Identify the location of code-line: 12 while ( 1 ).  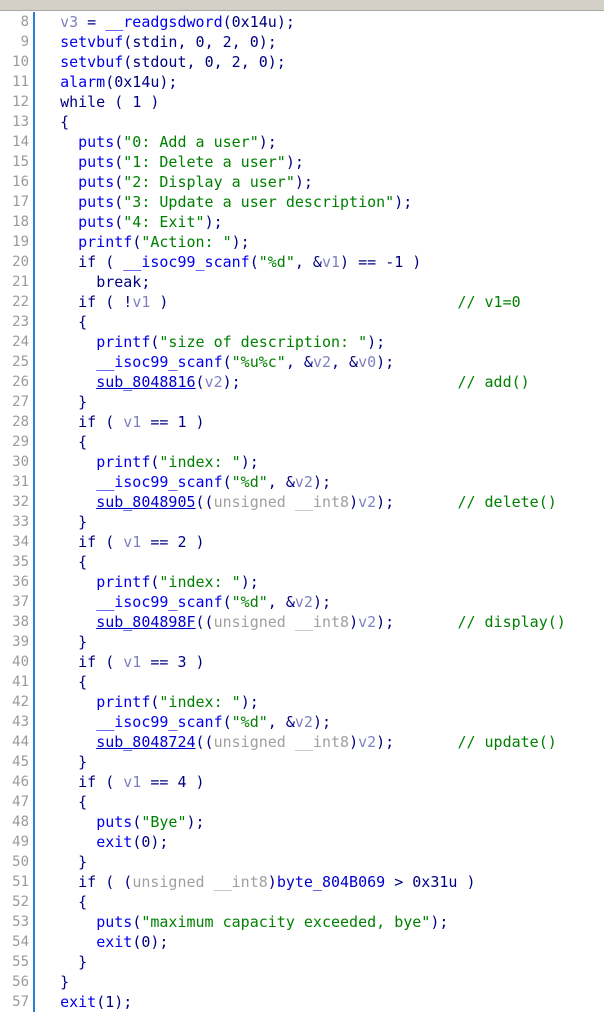
(302, 102).